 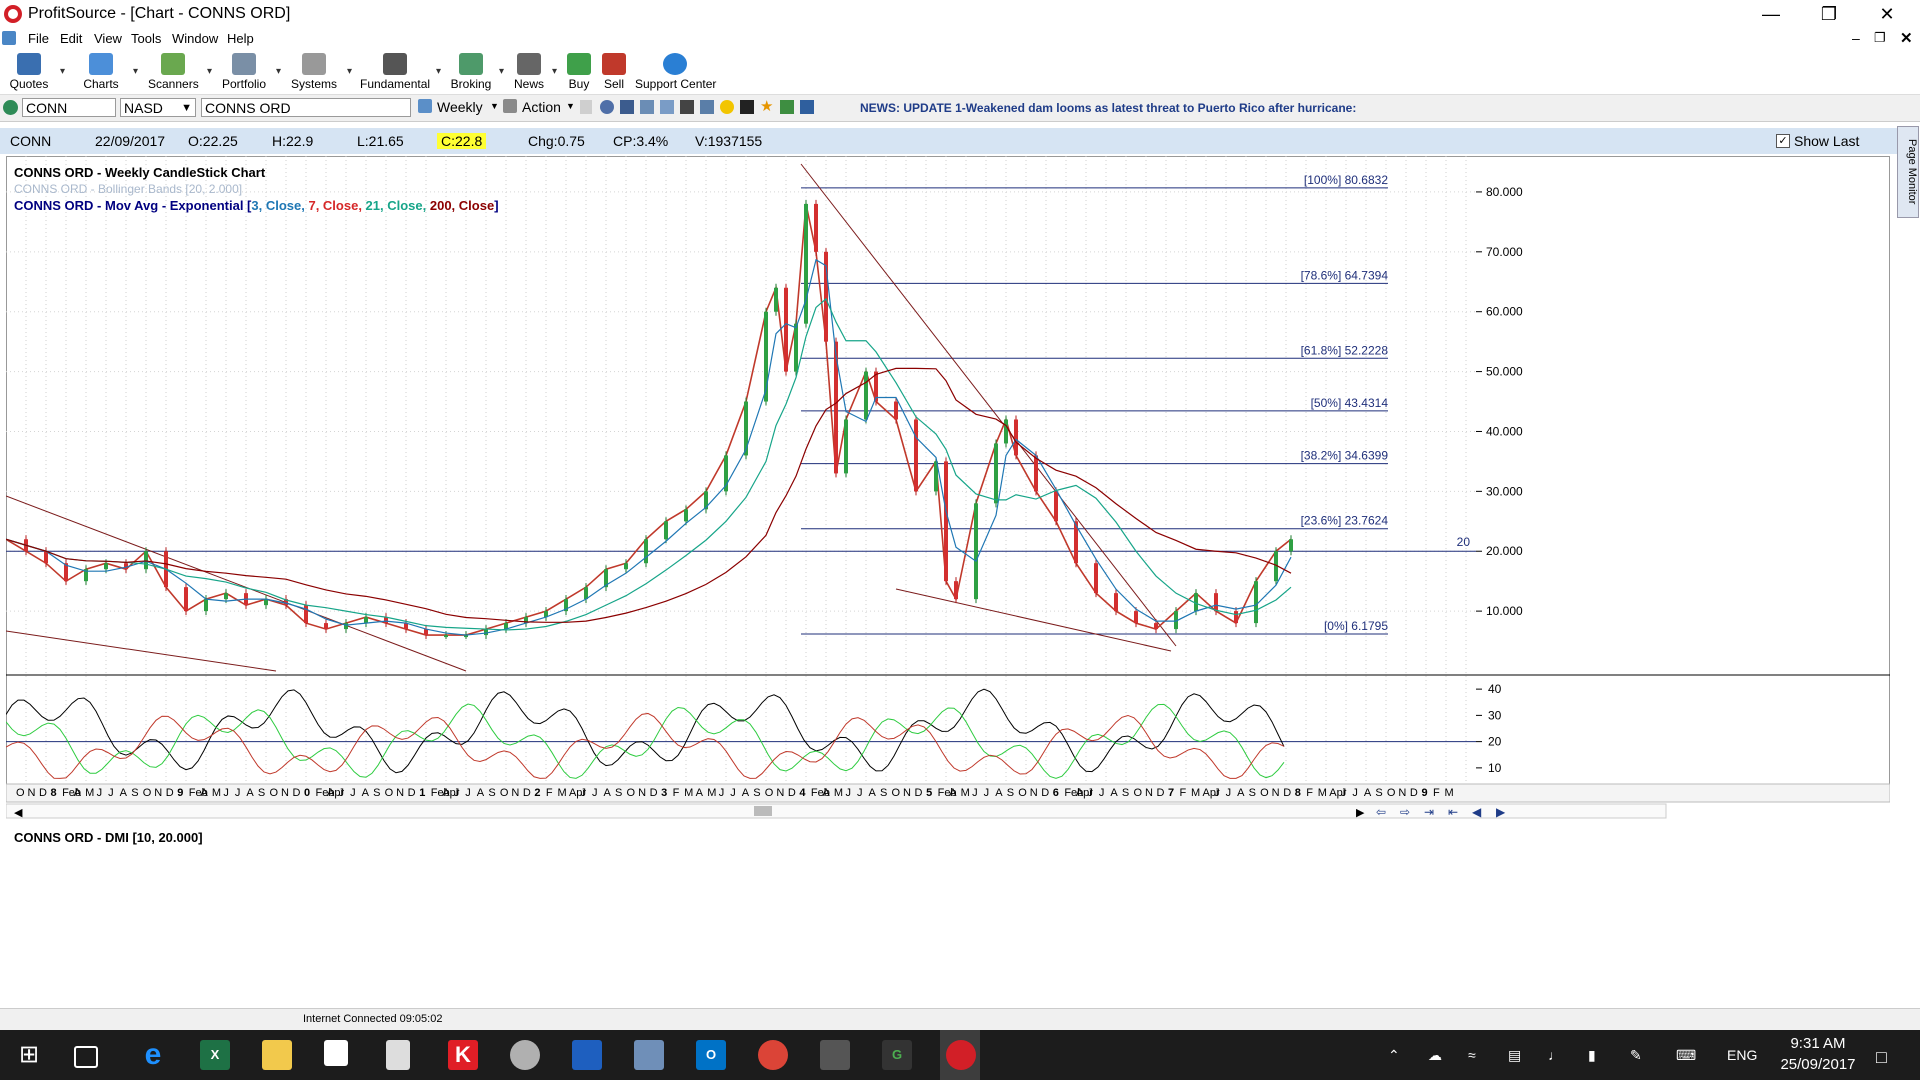 I want to click on line-tool-icon, so click(x=707, y=107).